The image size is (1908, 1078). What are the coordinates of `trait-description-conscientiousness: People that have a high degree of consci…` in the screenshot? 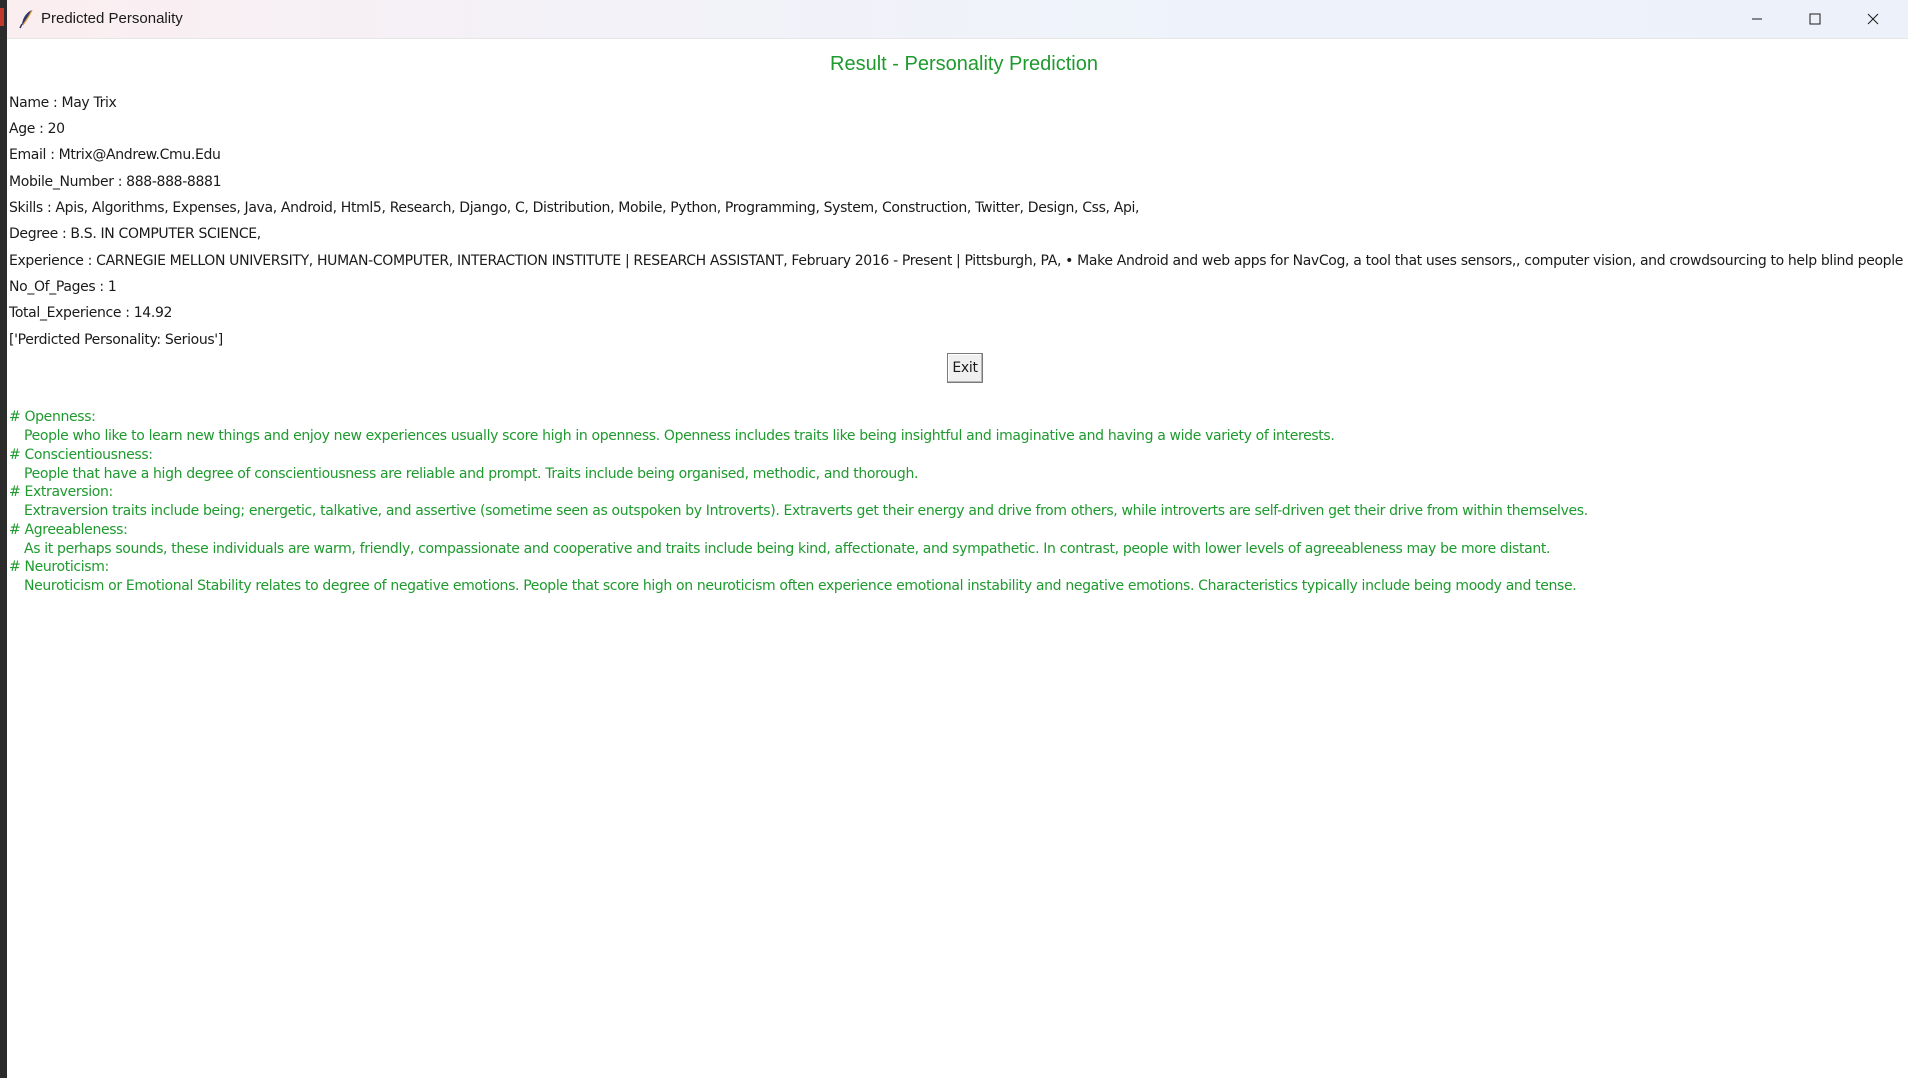 It's located at (471, 474).